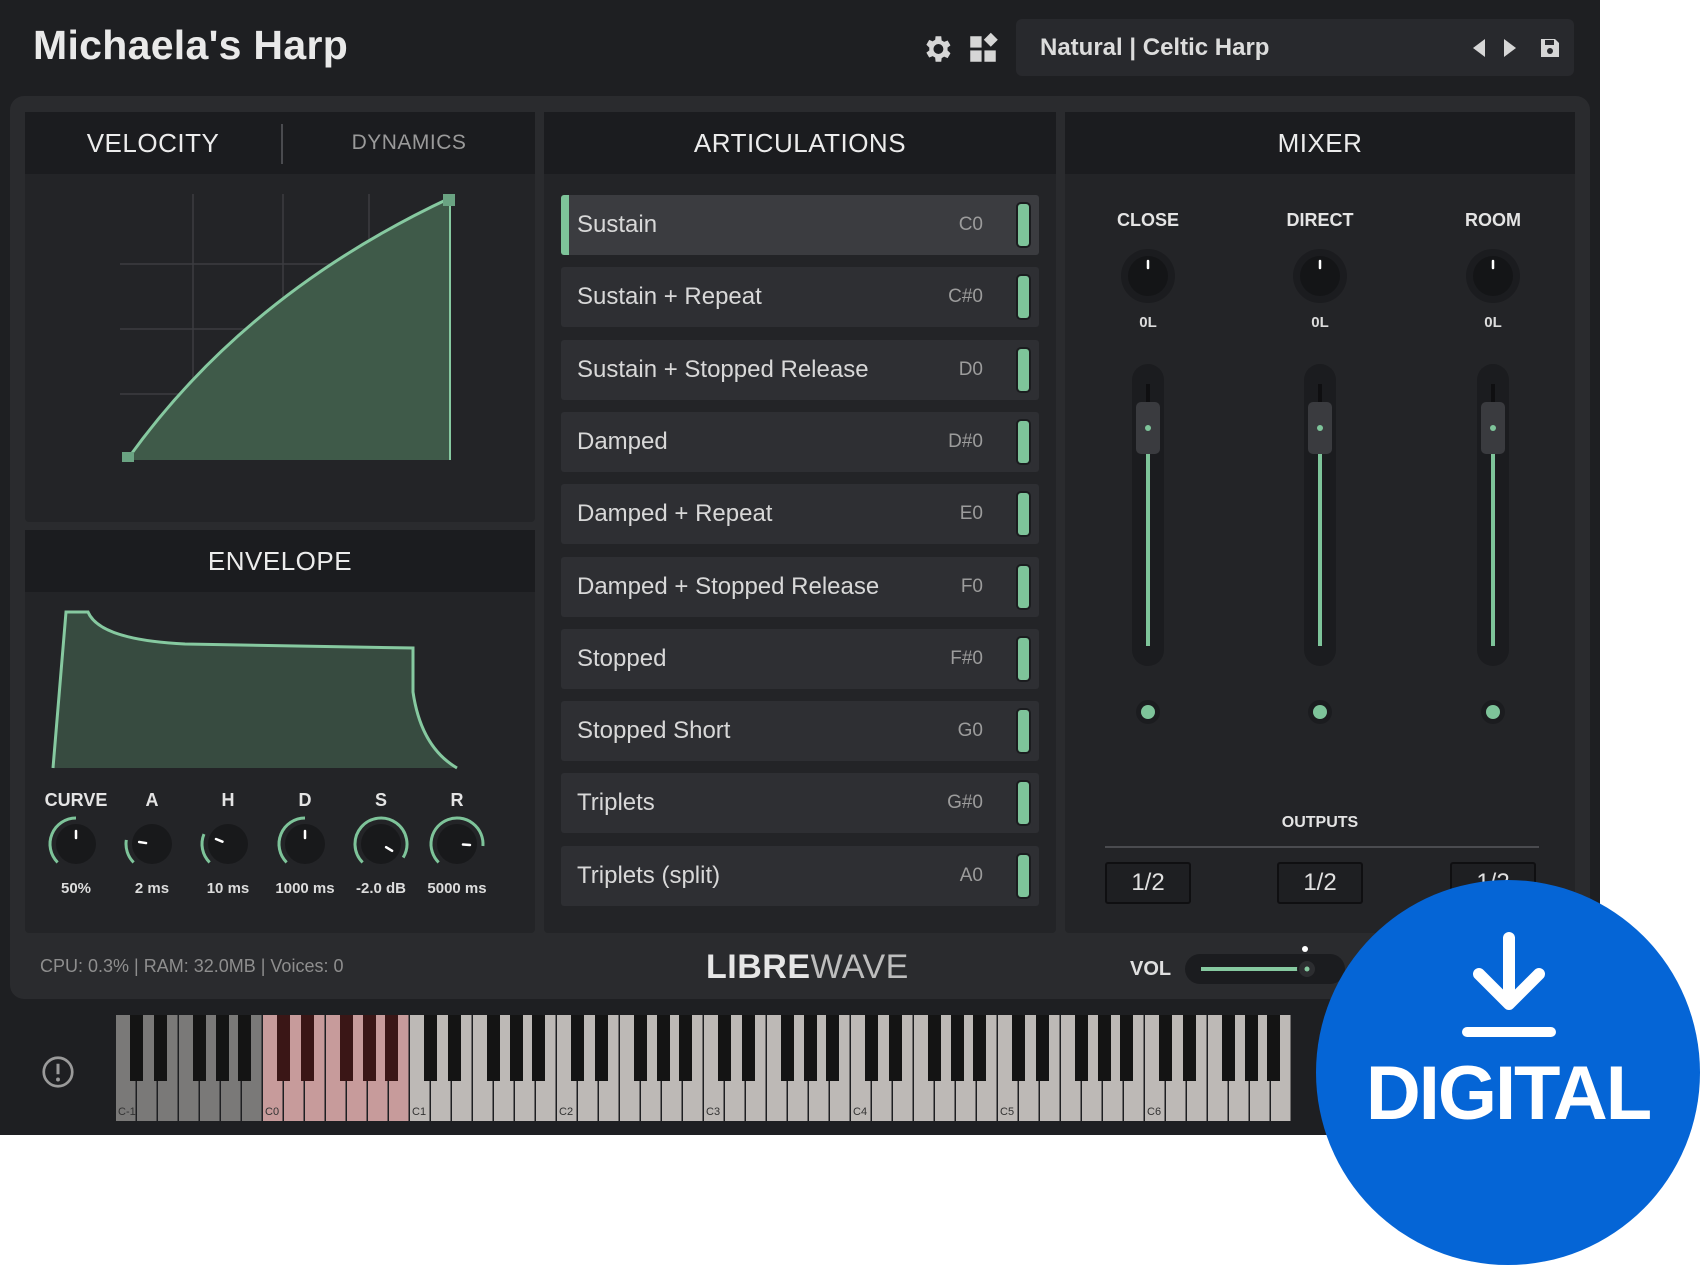 Image resolution: width=1700 pixels, height=1265 pixels. Describe the element at coordinates (965, 803) in the screenshot. I see `articulation-keyswitch: G#0` at that location.